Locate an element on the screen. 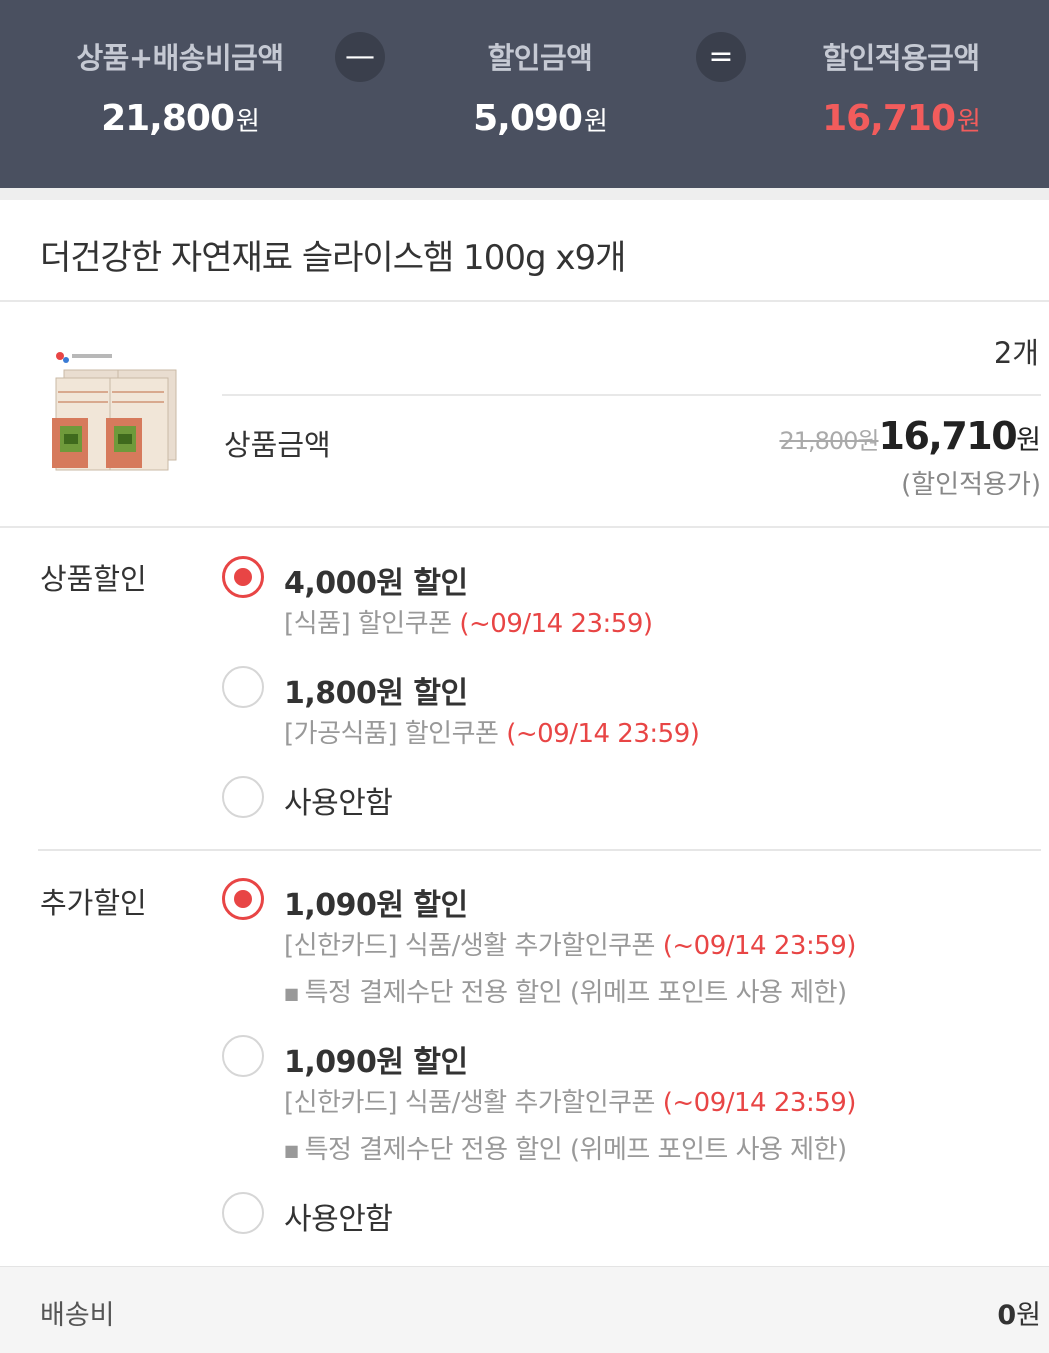  product-title-row: 더건강한 자연재료 슬라이스햄 100g x9개 is located at coordinates (524, 251).